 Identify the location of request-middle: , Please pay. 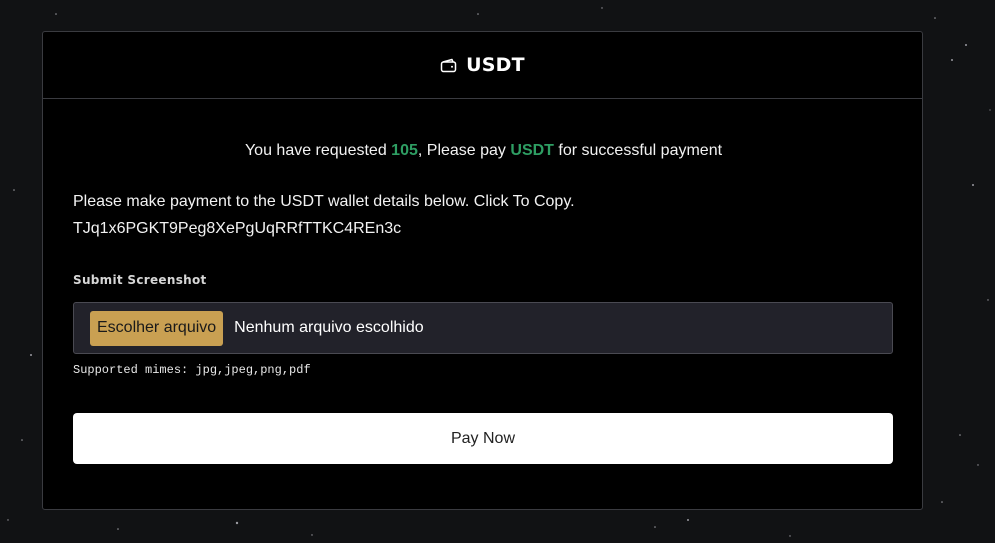
(461, 150).